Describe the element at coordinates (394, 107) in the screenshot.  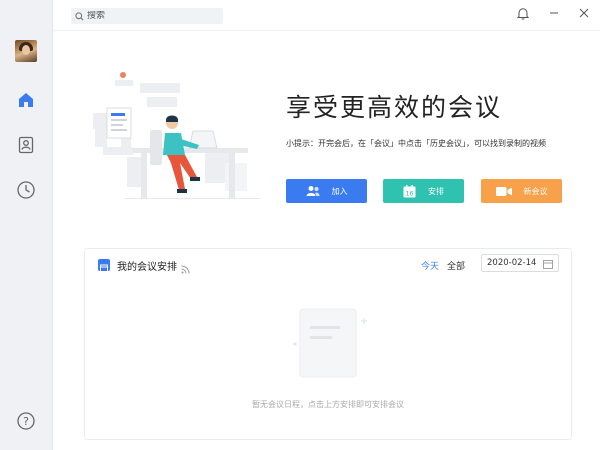
I see `hero-title: 享受更高效的会议` at that location.